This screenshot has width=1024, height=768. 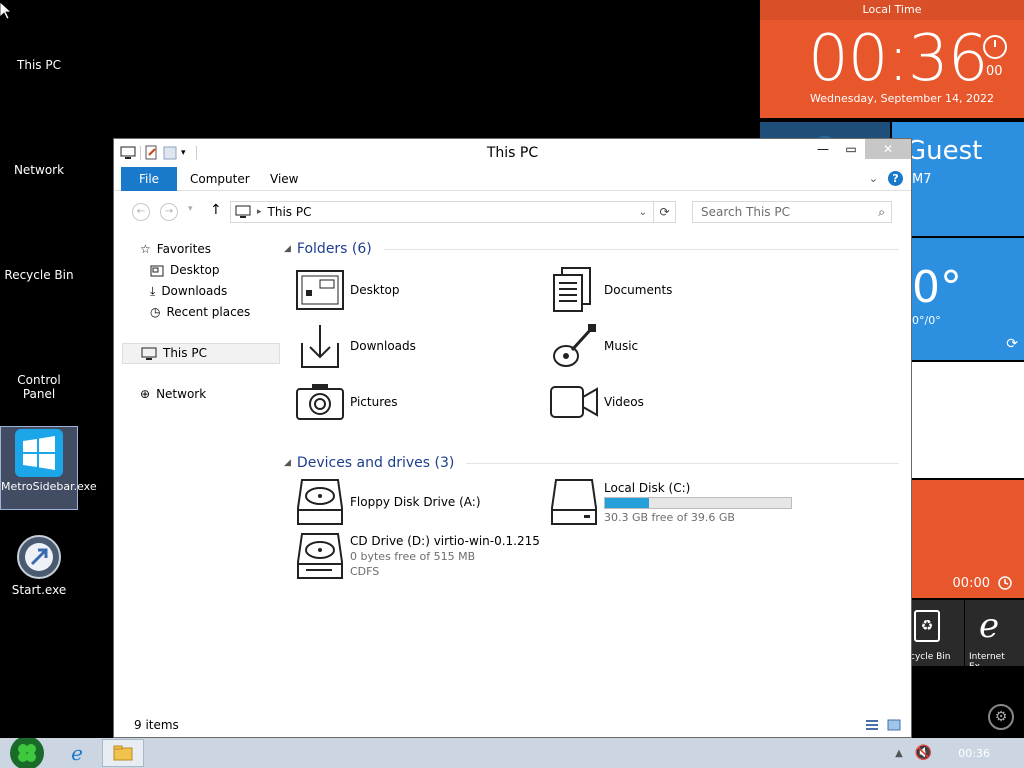 I want to click on clock-seconds: 00, so click(x=994, y=71).